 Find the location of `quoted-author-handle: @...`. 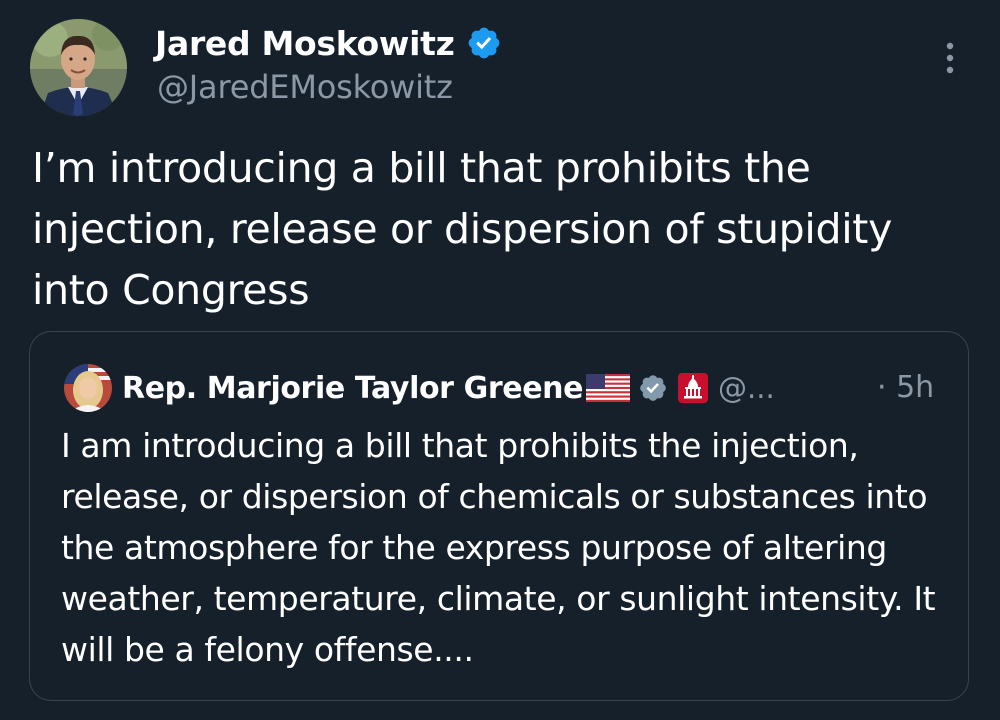

quoted-author-handle: @... is located at coordinates (746, 388).